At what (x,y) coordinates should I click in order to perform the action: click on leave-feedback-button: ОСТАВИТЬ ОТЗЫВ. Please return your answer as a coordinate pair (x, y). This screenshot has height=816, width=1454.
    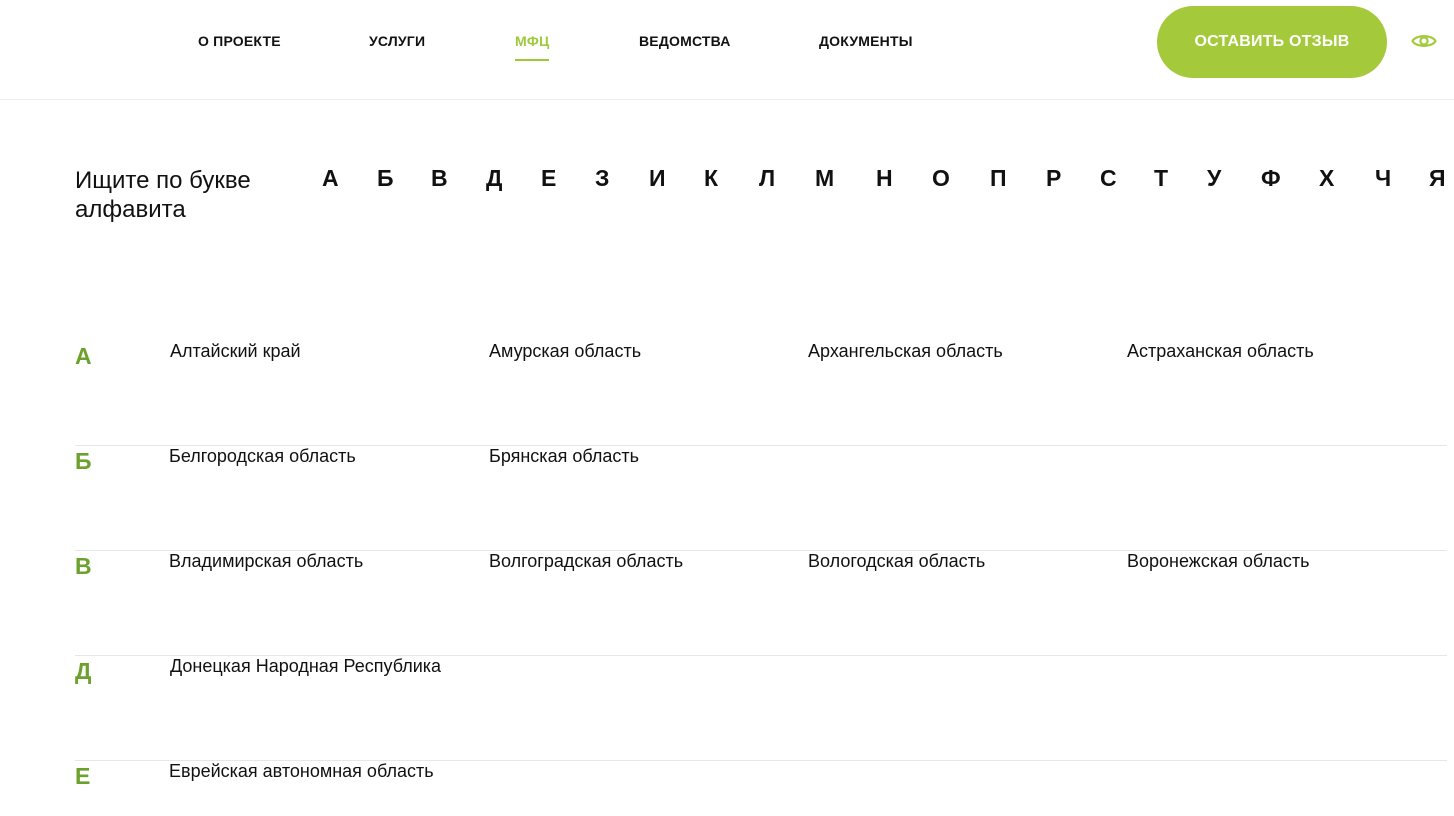
    Looking at the image, I should click on (1272, 42).